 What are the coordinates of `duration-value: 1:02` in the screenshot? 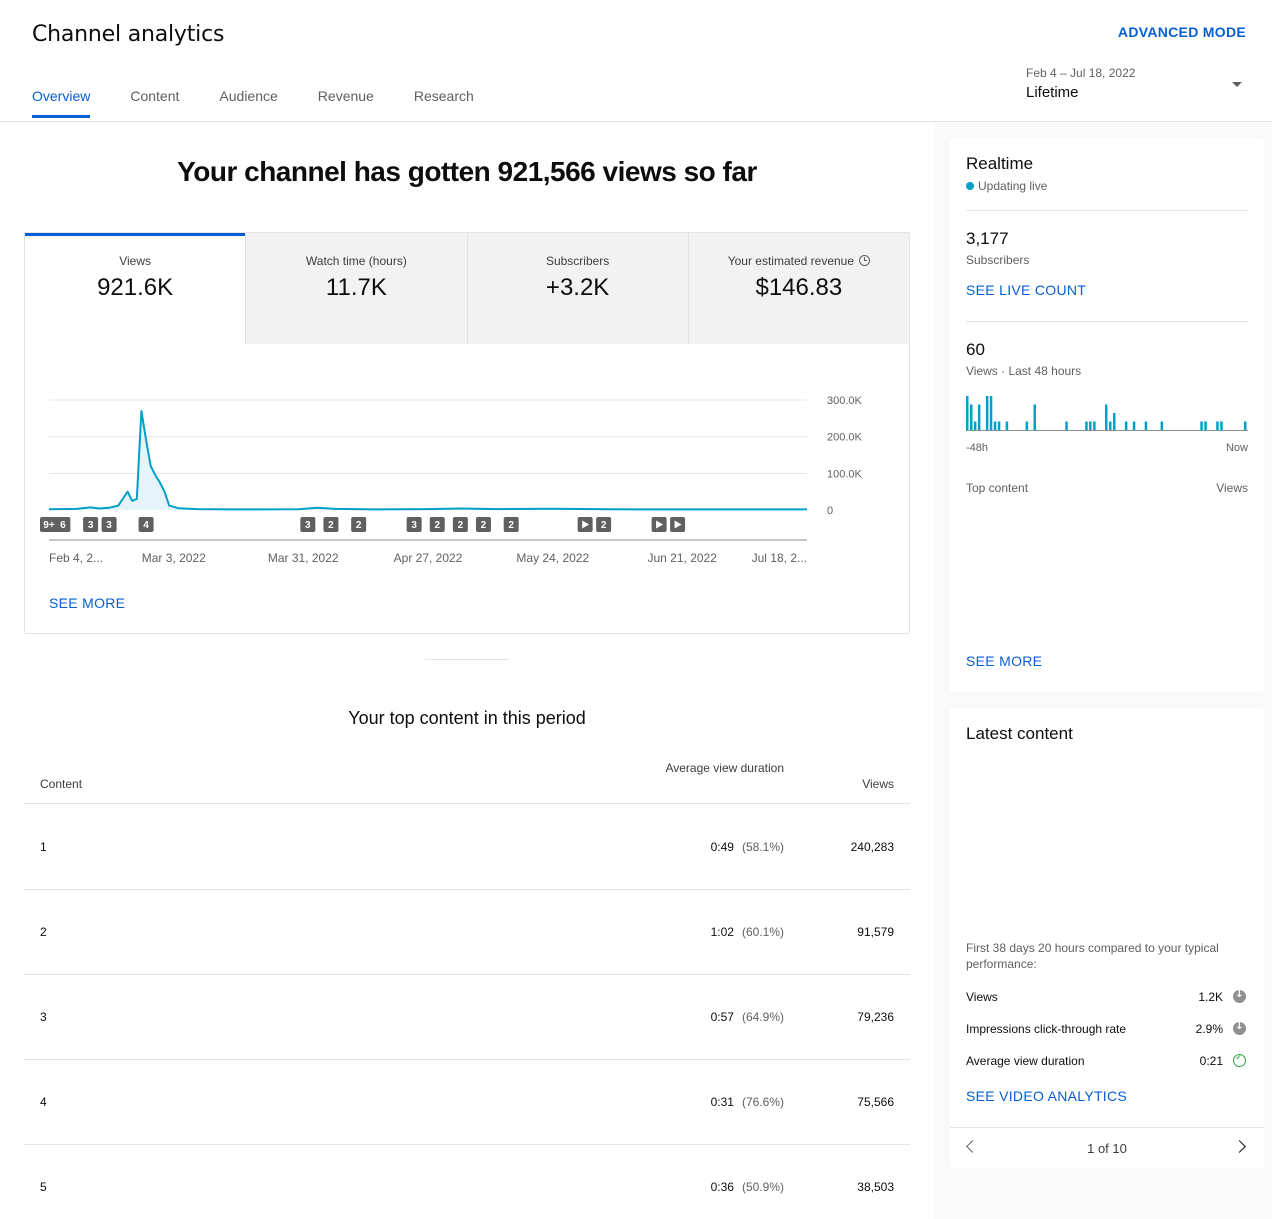 It's located at (722, 932).